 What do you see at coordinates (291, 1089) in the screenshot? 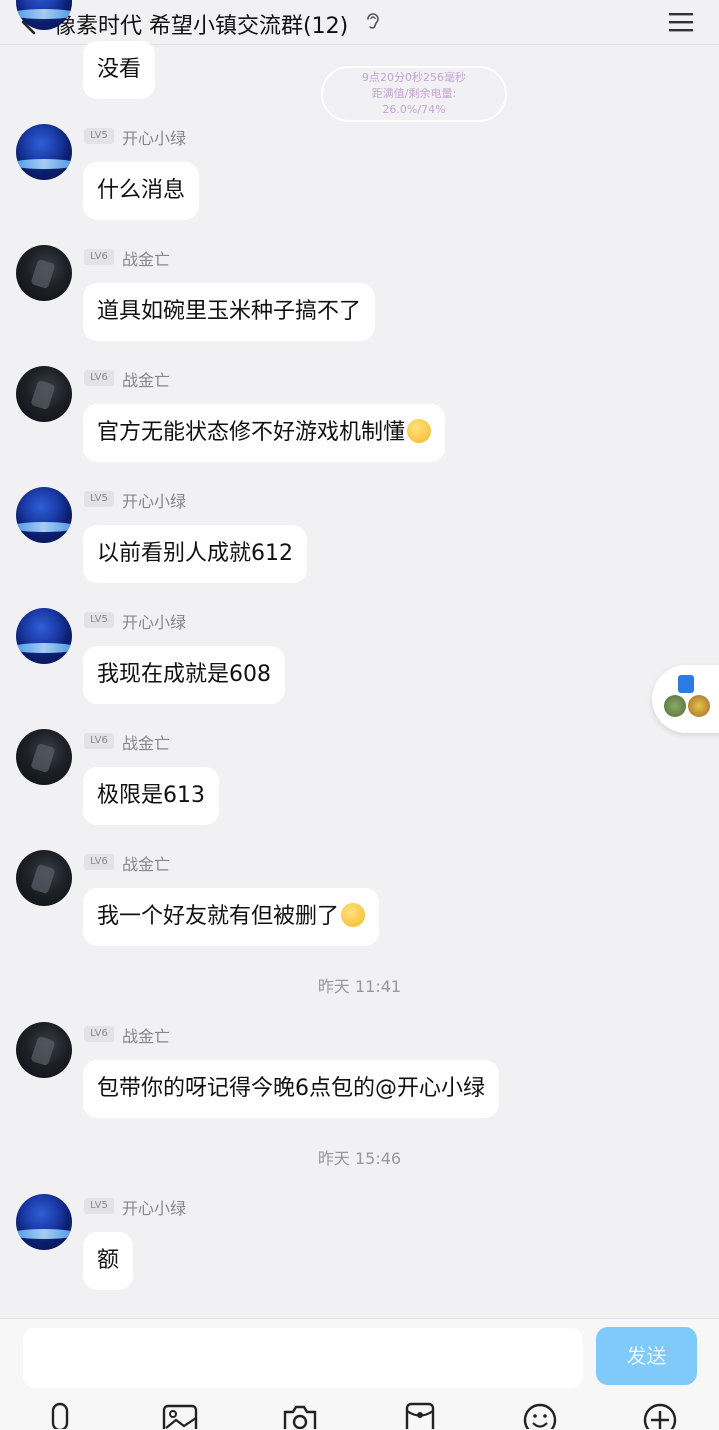
I see `message-bubble: 包带你的呀记得今晚6点包的@开心小绿` at bounding box center [291, 1089].